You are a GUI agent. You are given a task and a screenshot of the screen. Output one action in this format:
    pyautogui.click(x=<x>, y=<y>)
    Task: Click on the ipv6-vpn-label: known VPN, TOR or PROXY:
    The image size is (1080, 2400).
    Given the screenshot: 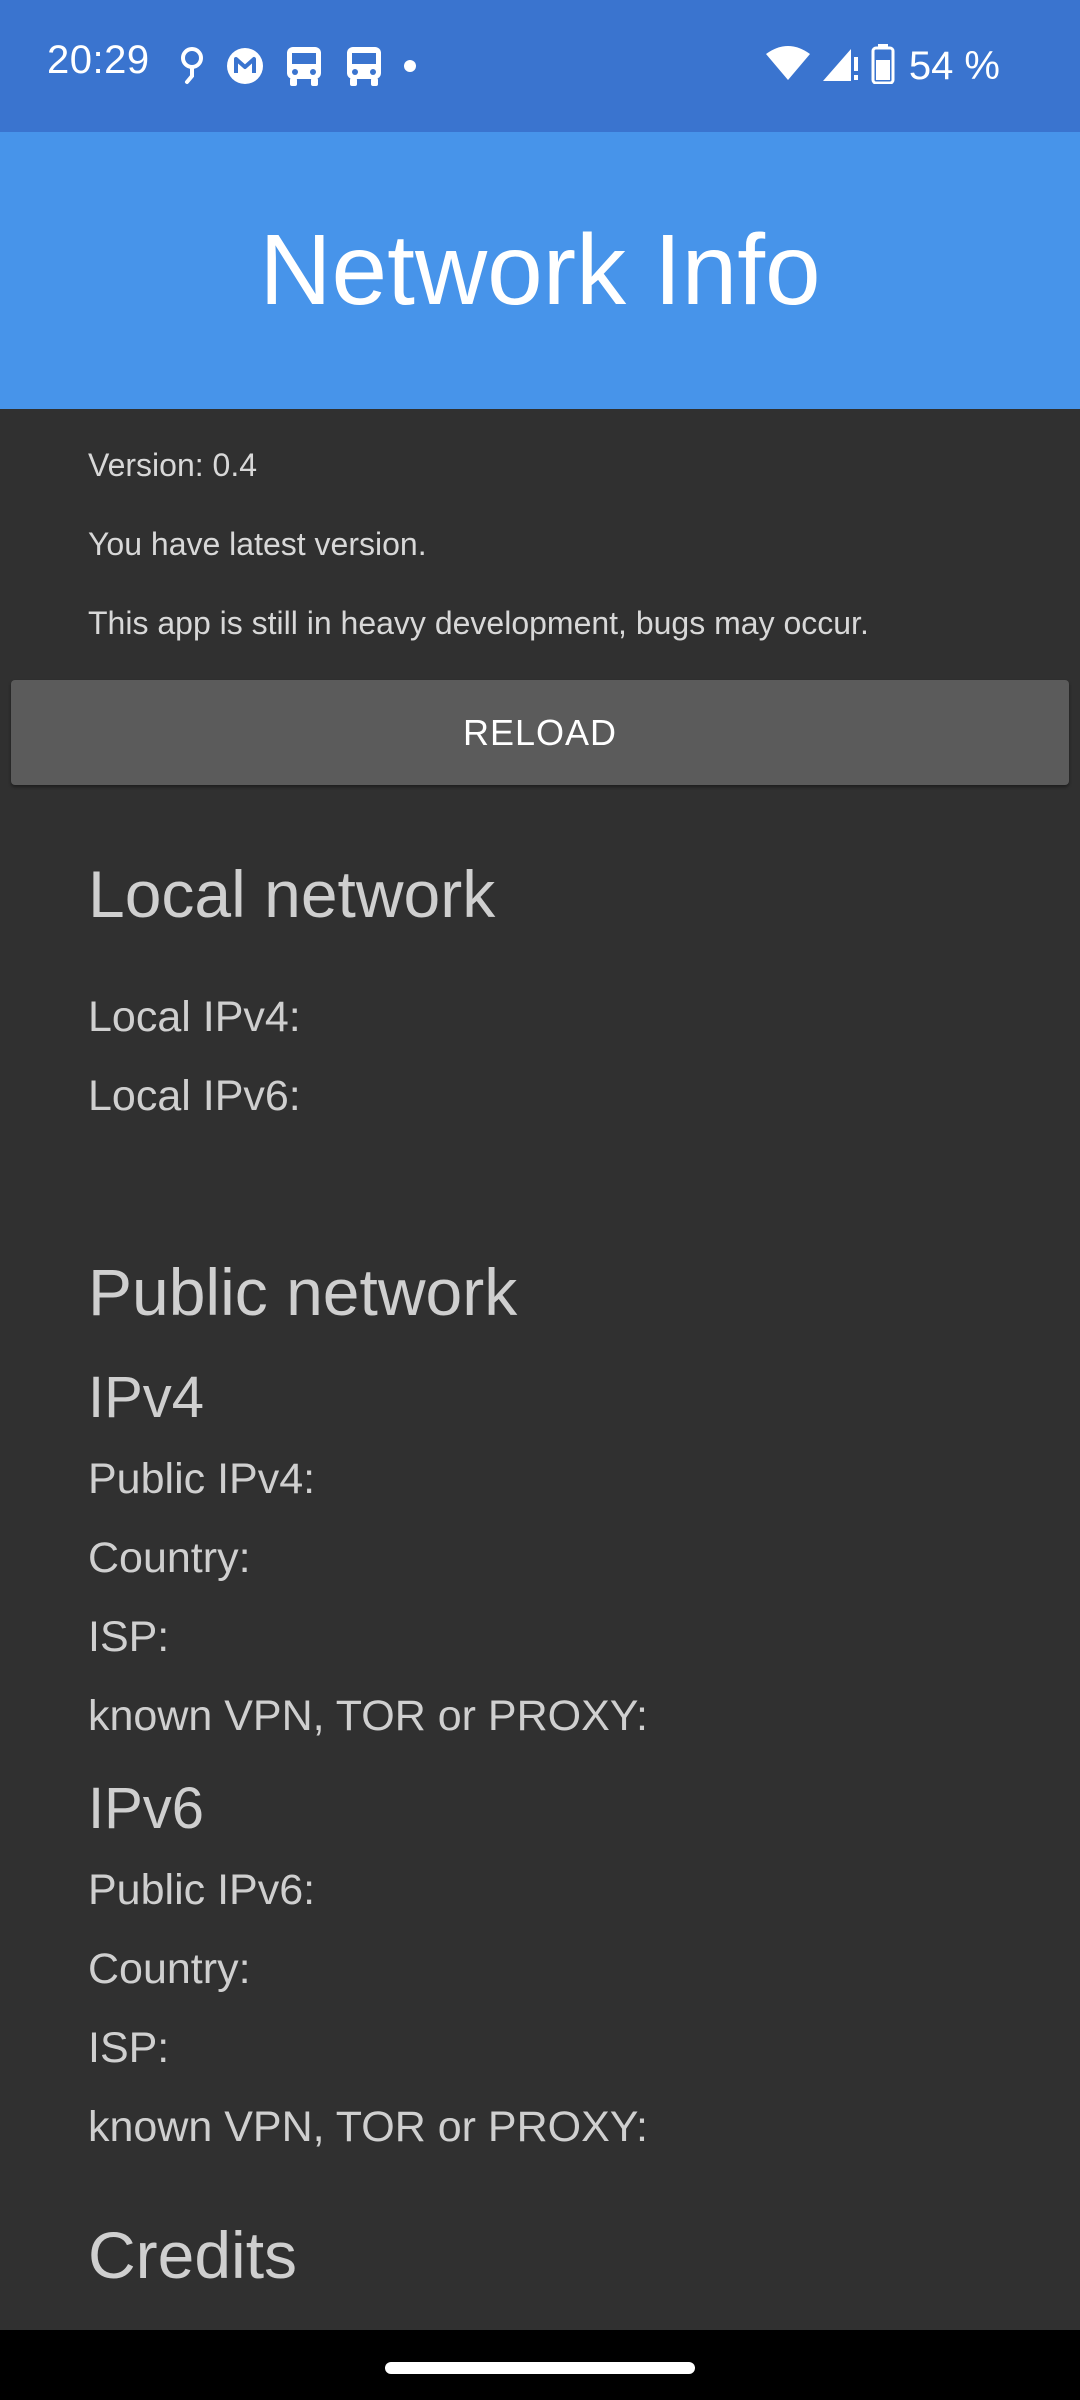 What is the action you would take?
    pyautogui.click(x=368, y=2127)
    